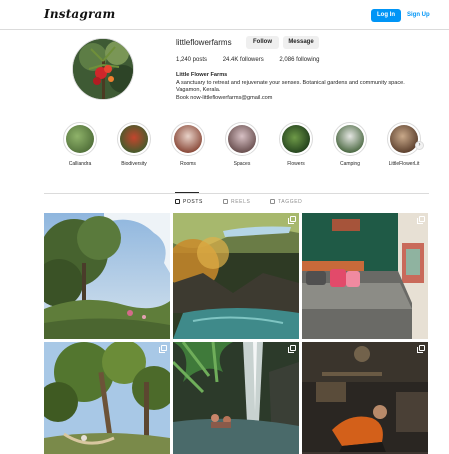 Image resolution: width=449 pixels, height=454 pixels. Describe the element at coordinates (386, 15) in the screenshot. I see `login-button: Log In` at that location.